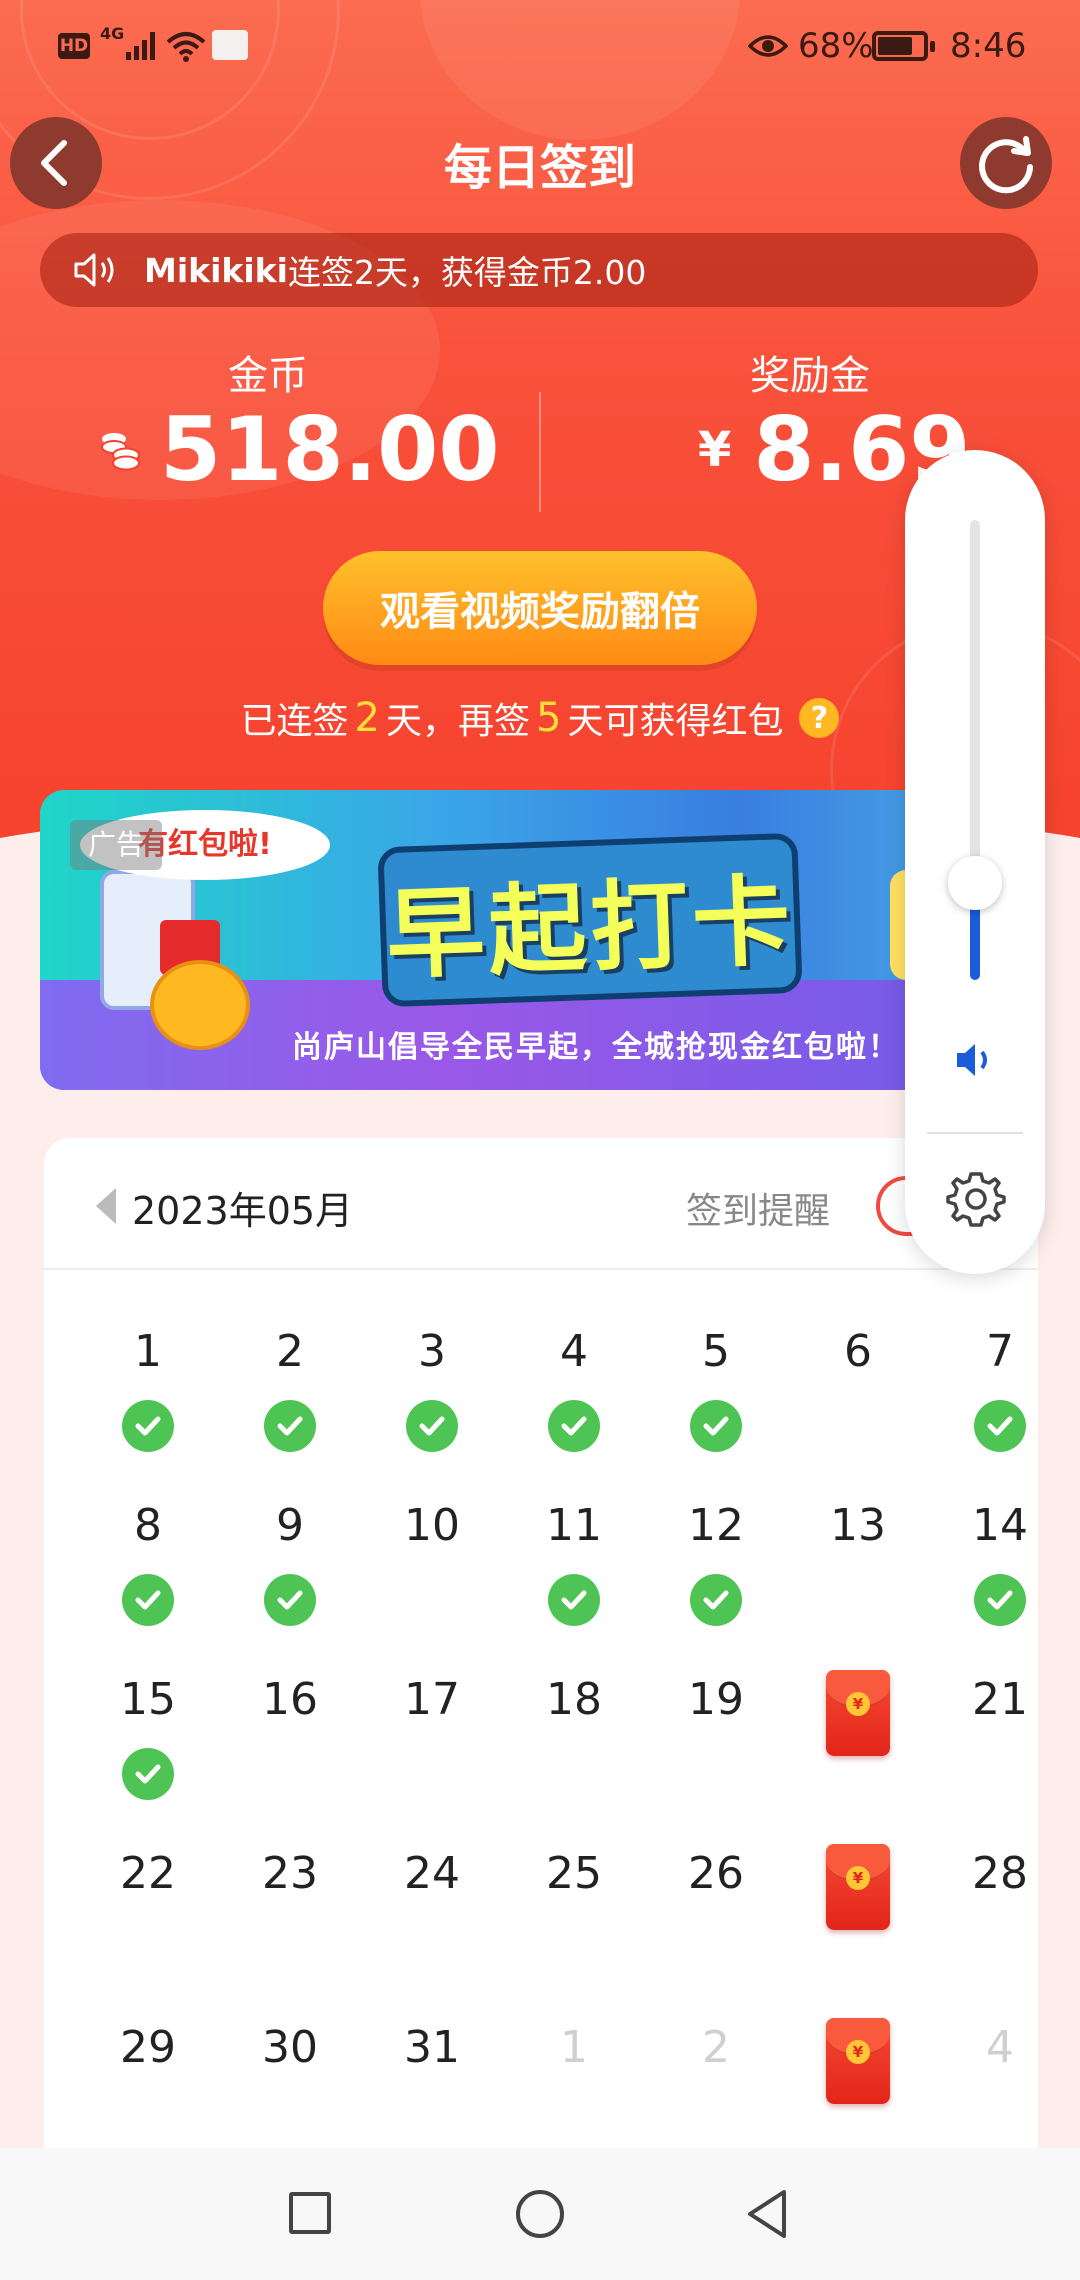 The image size is (1080, 2280). I want to click on reward-label: 奖励金, so click(810, 376).